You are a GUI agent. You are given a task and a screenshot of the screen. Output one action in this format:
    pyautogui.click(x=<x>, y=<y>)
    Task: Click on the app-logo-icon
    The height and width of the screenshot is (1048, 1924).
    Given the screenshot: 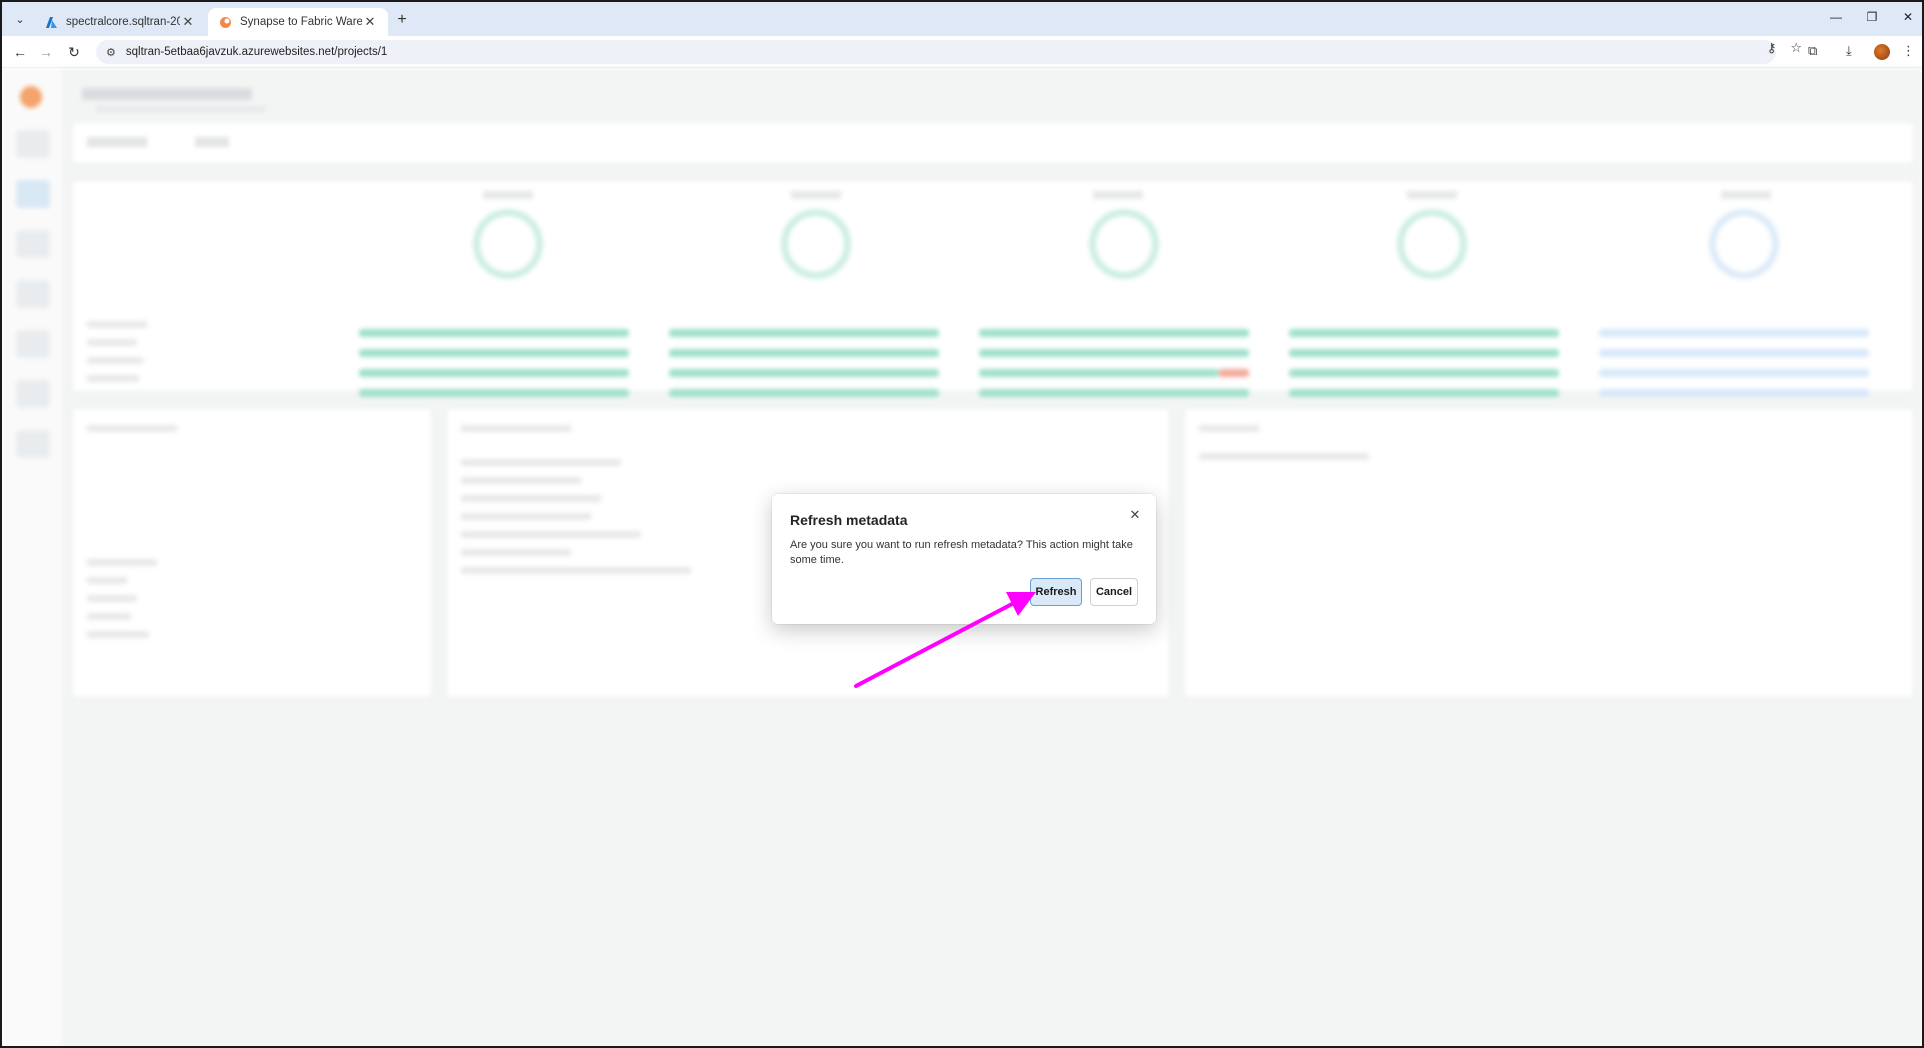 What is the action you would take?
    pyautogui.click(x=31, y=97)
    